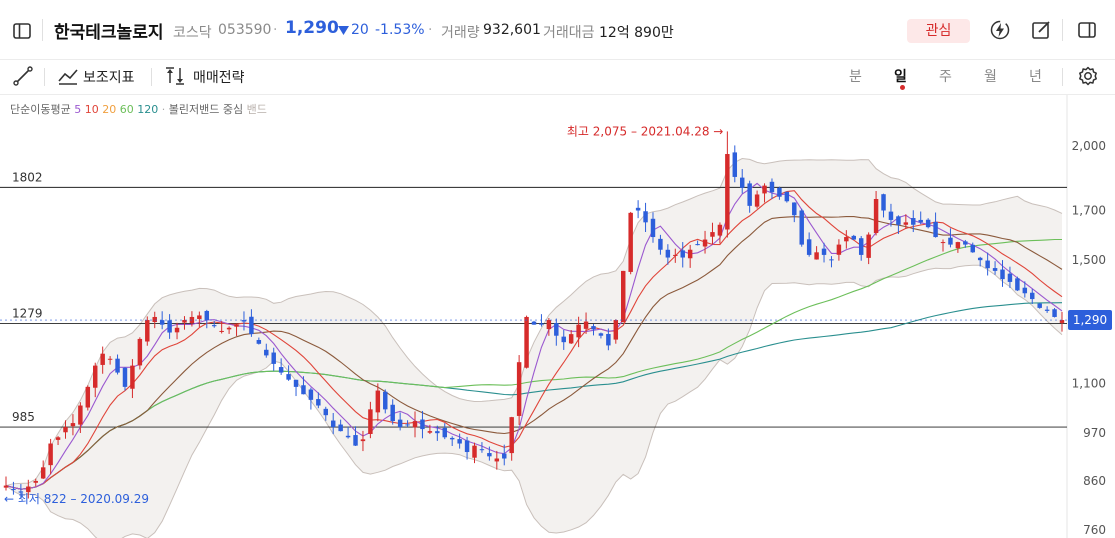 This screenshot has height=538, width=1115. I want to click on y-tick-label: 2,000, so click(1089, 146).